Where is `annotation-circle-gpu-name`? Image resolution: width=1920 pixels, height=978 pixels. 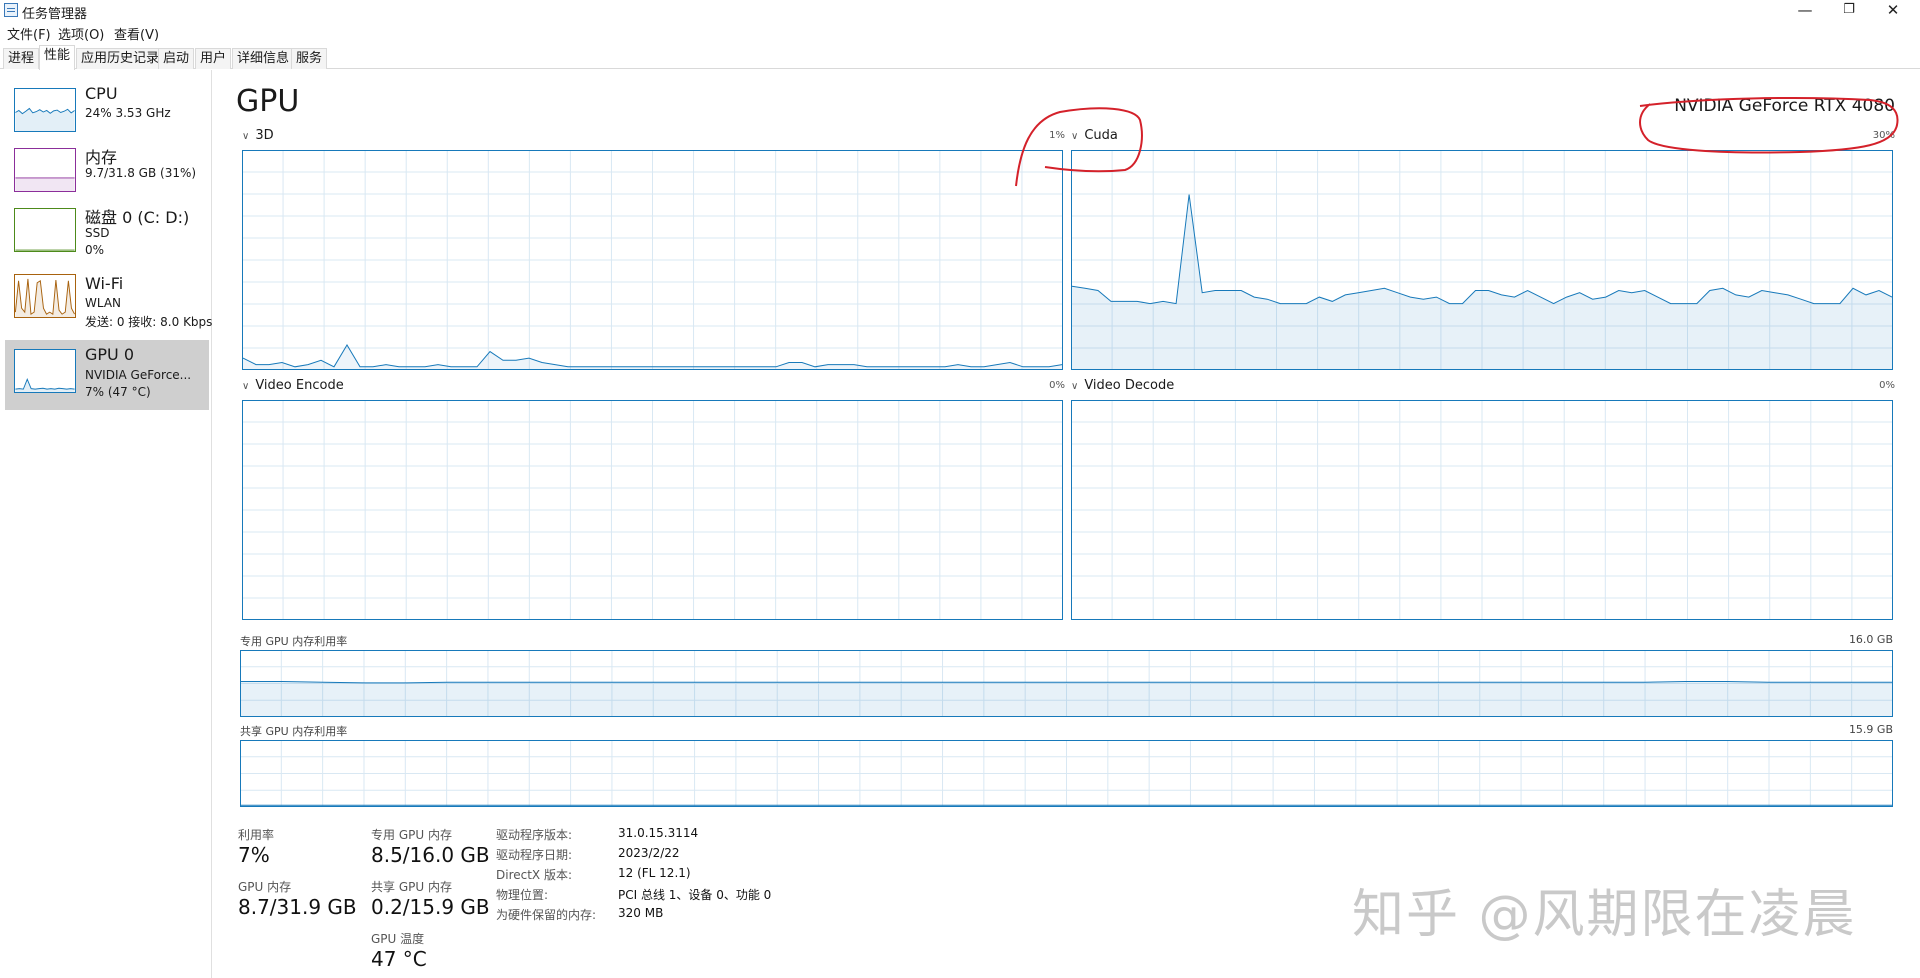
annotation-circle-gpu-name is located at coordinates (1769, 125).